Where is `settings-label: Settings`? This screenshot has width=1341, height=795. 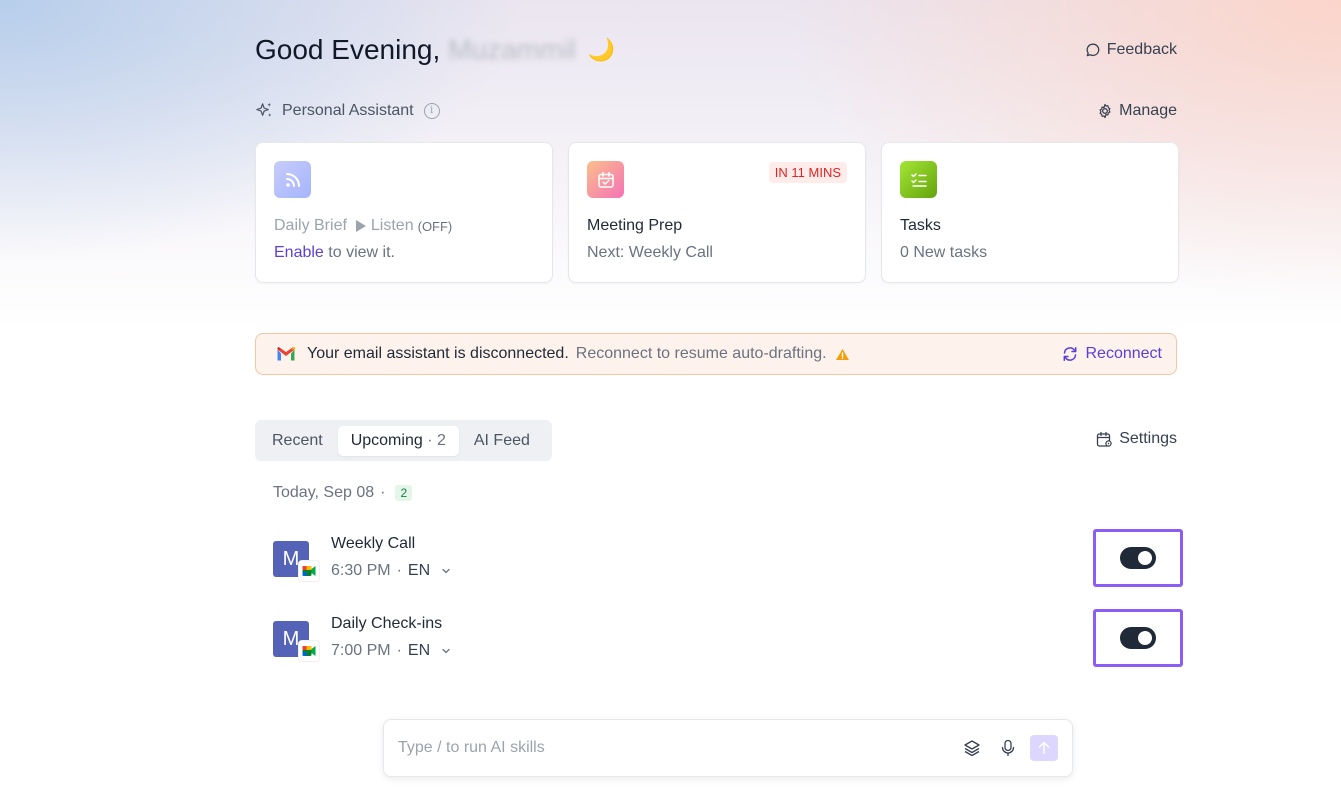
settings-label: Settings is located at coordinates (1148, 438).